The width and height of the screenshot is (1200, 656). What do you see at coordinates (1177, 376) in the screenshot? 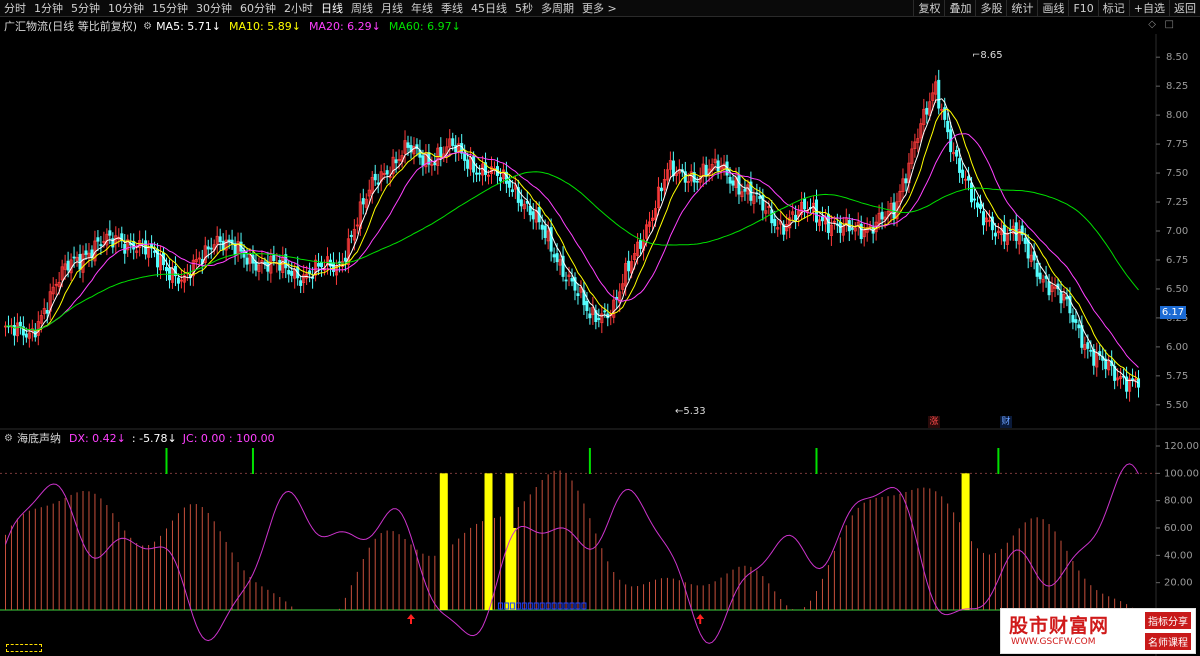
I see `y-tick-label: 5.75` at bounding box center [1177, 376].